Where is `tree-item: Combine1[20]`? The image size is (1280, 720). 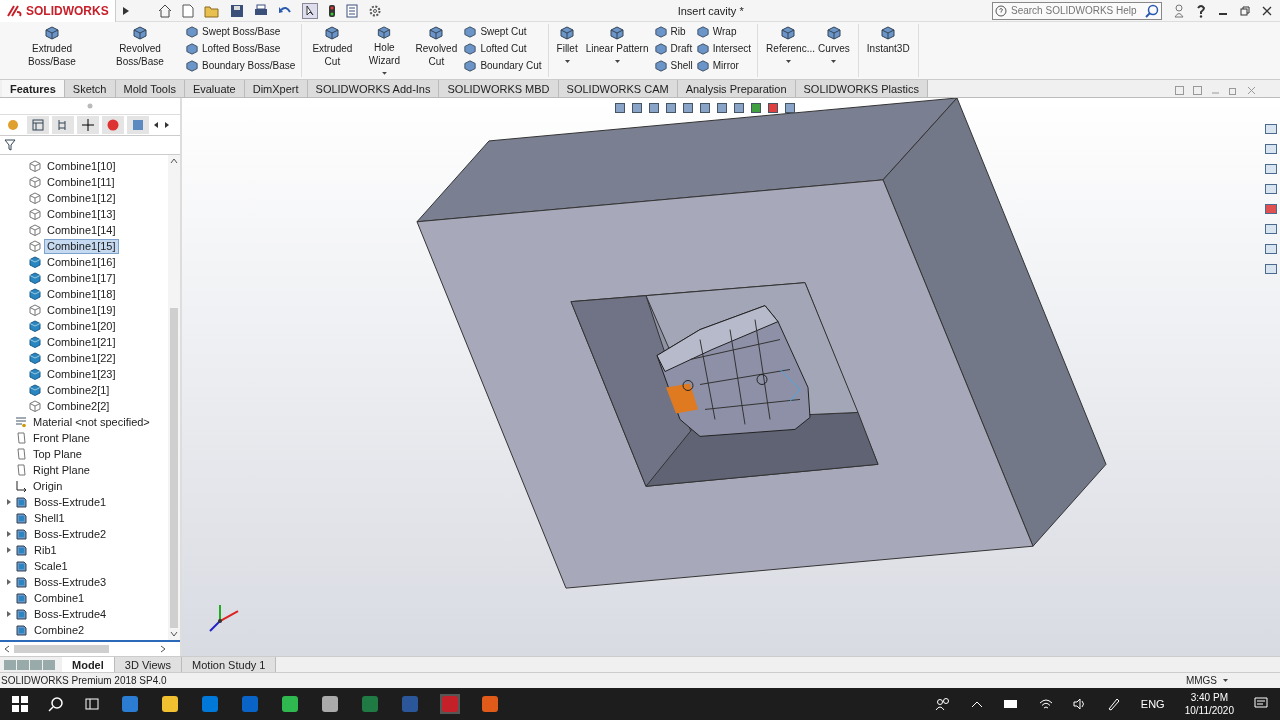
tree-item: Combine1[20] is located at coordinates (81, 326).